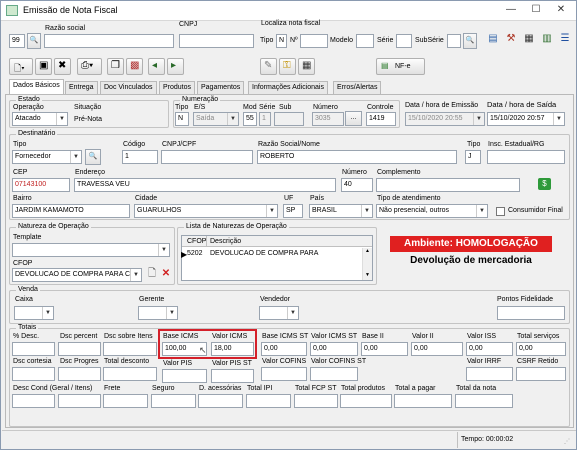 This screenshot has height=450, width=577. Describe the element at coordinates (268, 66) in the screenshot. I see `attach-button: ✎` at that location.